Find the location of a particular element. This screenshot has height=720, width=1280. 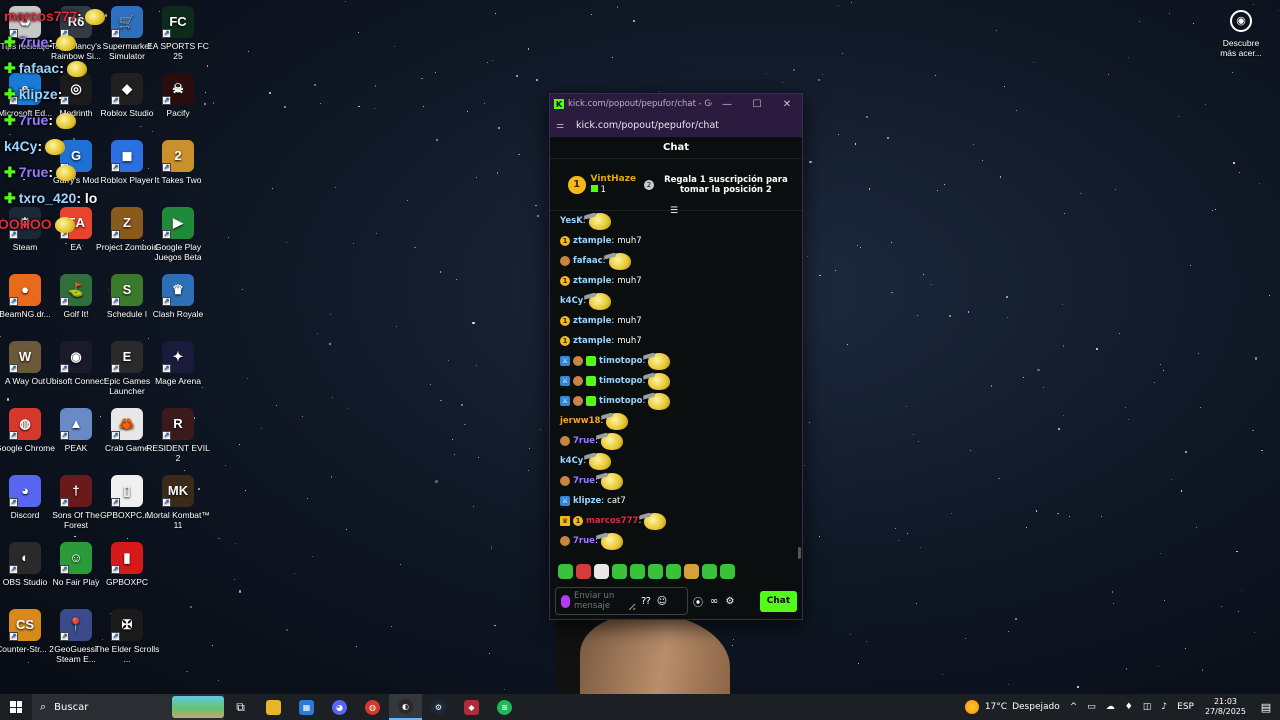

taskbar-search: ⌕ Buscar is located at coordinates (128, 707).